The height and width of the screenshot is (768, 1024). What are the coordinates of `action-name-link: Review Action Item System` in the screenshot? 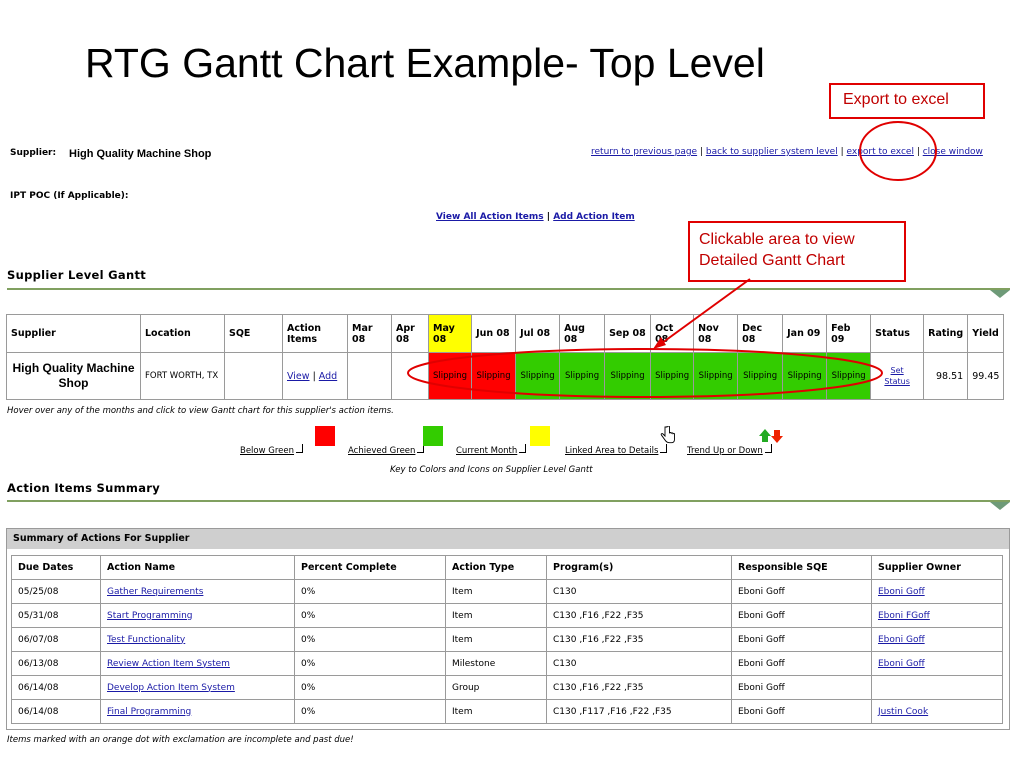 It's located at (168, 664).